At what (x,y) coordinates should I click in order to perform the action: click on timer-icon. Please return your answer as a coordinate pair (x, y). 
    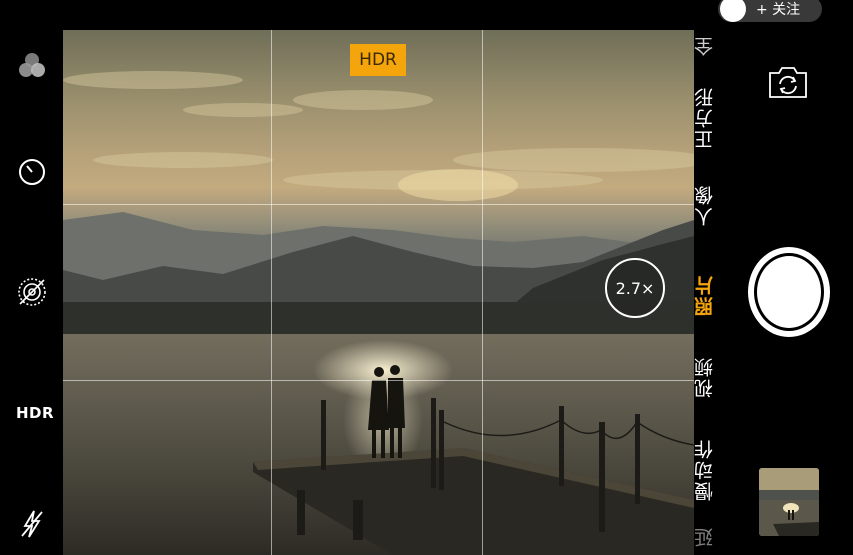
    Looking at the image, I should click on (32, 171).